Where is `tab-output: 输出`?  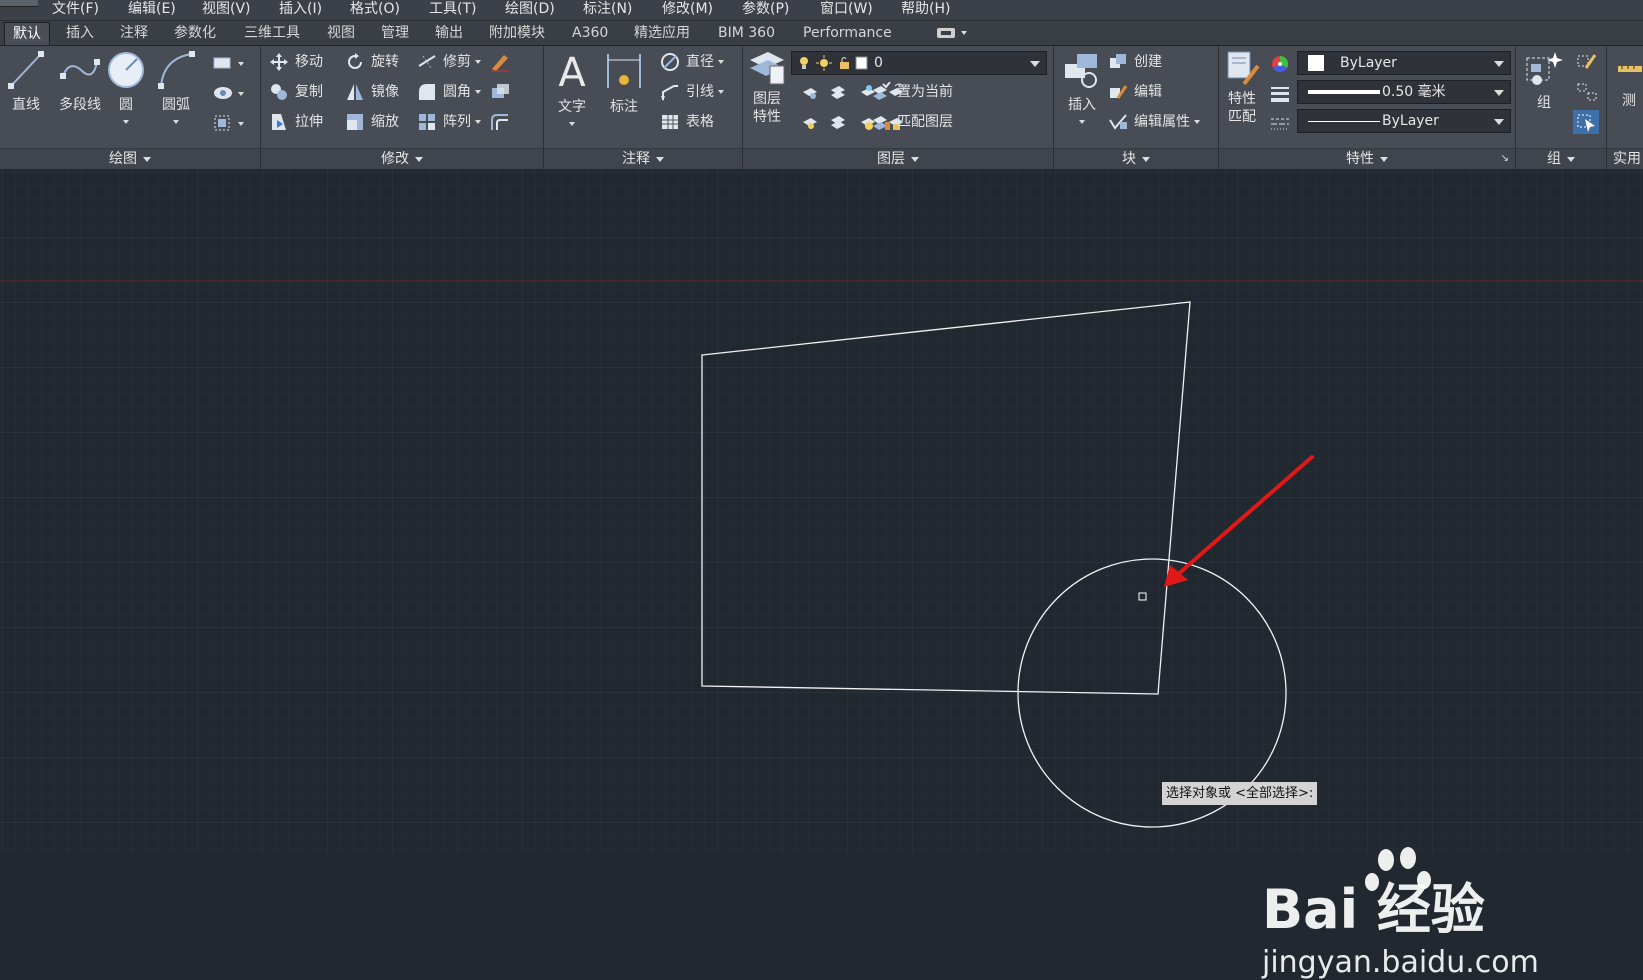 tab-output: 输出 is located at coordinates (449, 33).